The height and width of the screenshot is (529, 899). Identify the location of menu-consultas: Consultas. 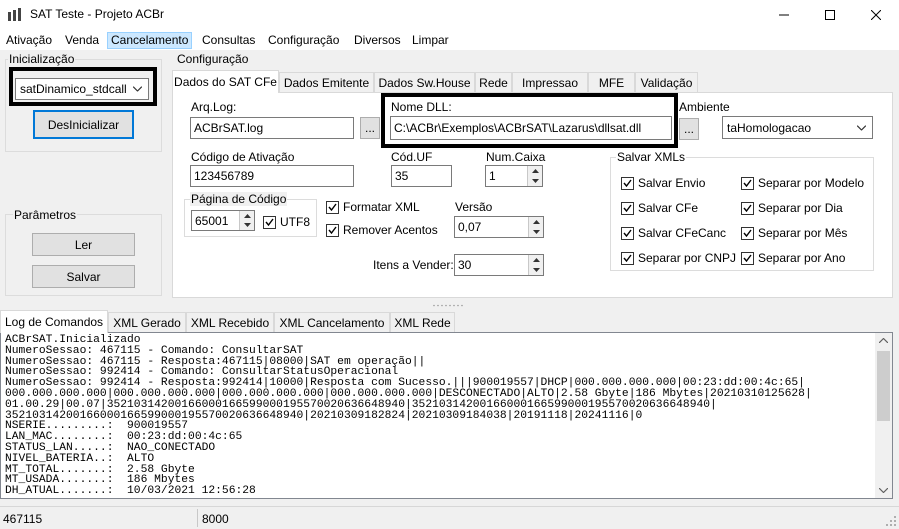
(228, 40).